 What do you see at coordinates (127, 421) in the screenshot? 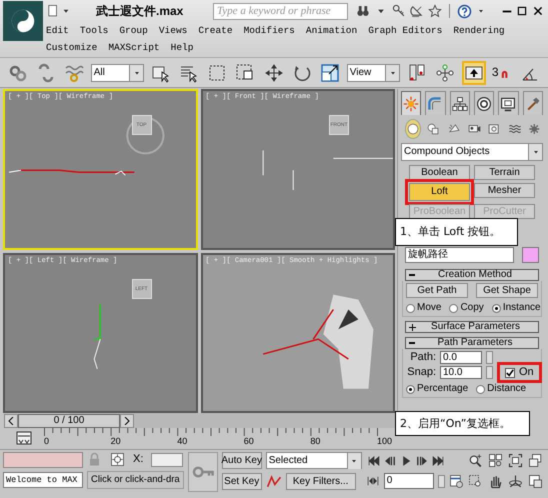
I see `next-frame-button` at bounding box center [127, 421].